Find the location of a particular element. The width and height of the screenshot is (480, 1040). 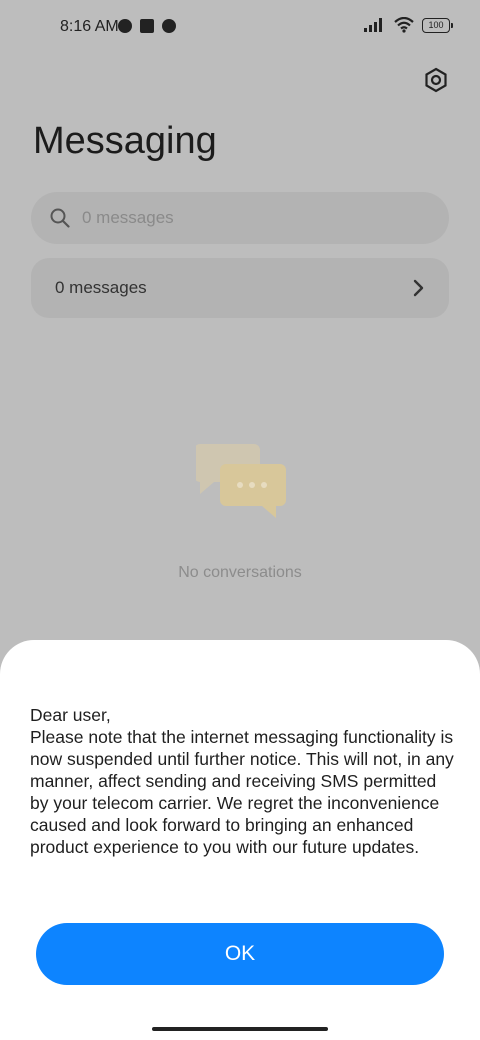

signal-icon is located at coordinates (373, 25).